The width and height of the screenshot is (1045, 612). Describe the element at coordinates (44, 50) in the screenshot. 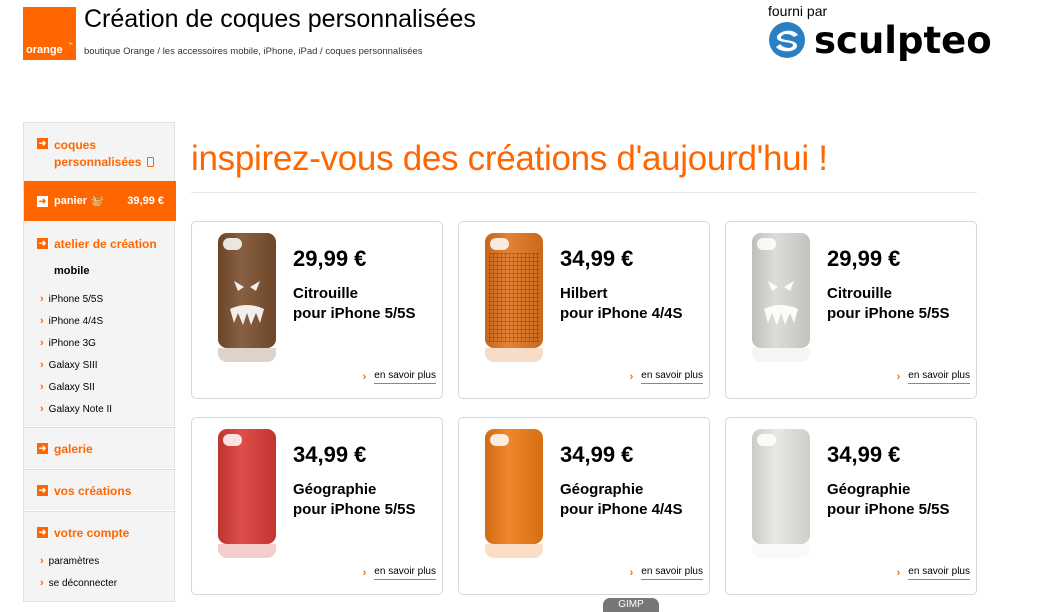

I see `logo-text: orange` at that location.